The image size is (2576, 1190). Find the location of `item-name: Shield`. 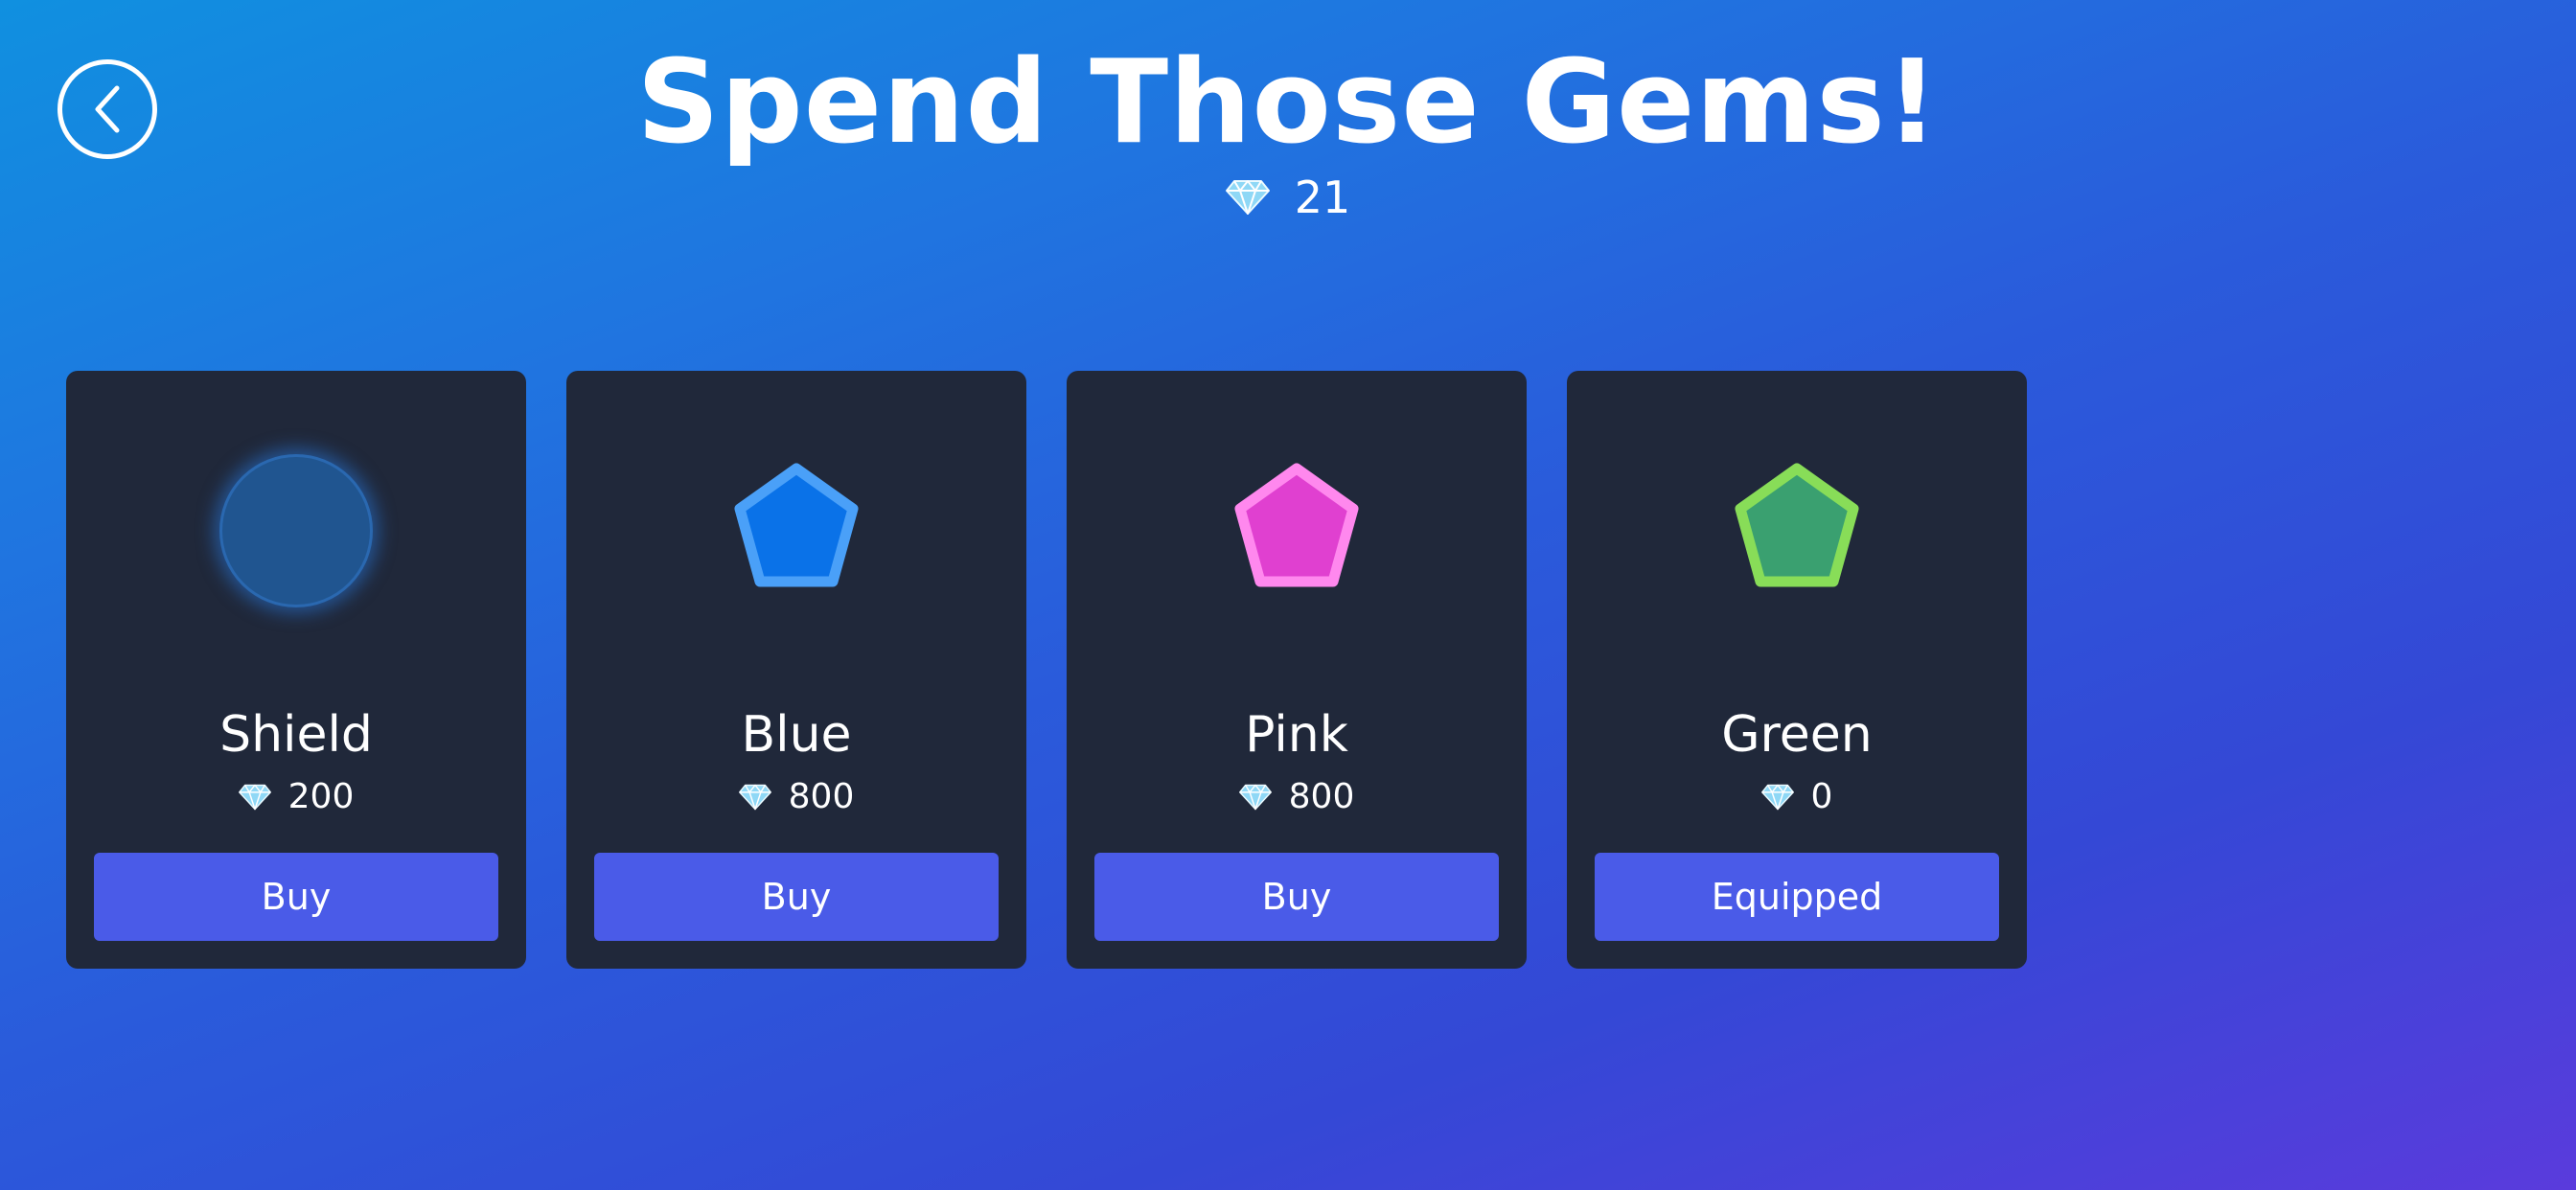

item-name: Shield is located at coordinates (296, 735).